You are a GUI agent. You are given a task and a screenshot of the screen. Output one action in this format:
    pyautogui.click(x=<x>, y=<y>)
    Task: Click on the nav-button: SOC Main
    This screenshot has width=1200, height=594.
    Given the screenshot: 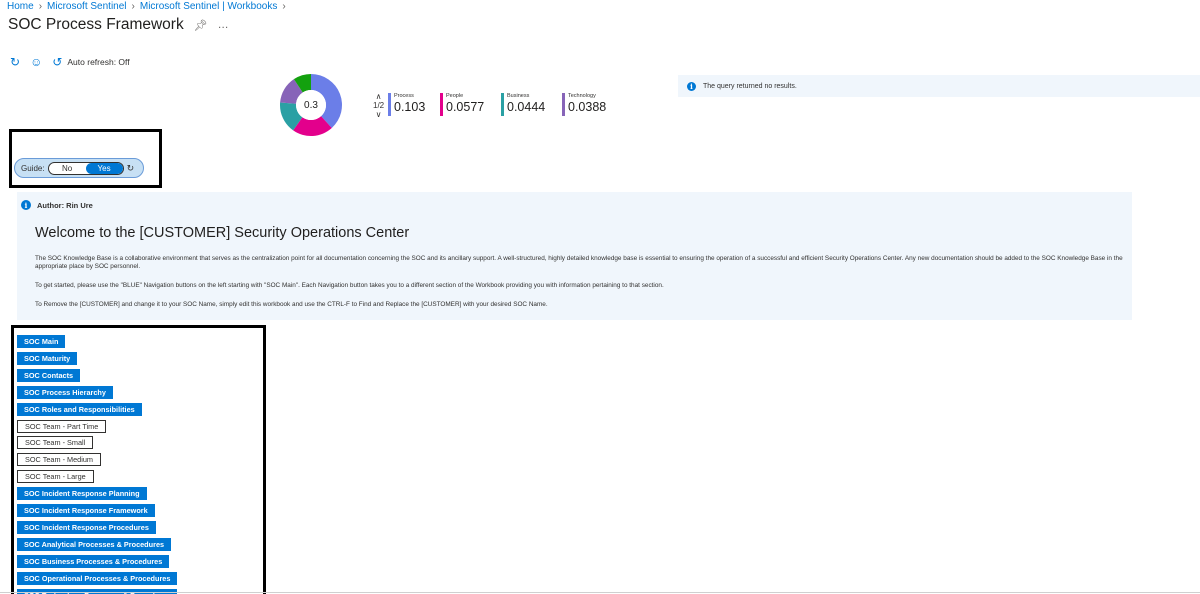 What is the action you would take?
    pyautogui.click(x=41, y=341)
    